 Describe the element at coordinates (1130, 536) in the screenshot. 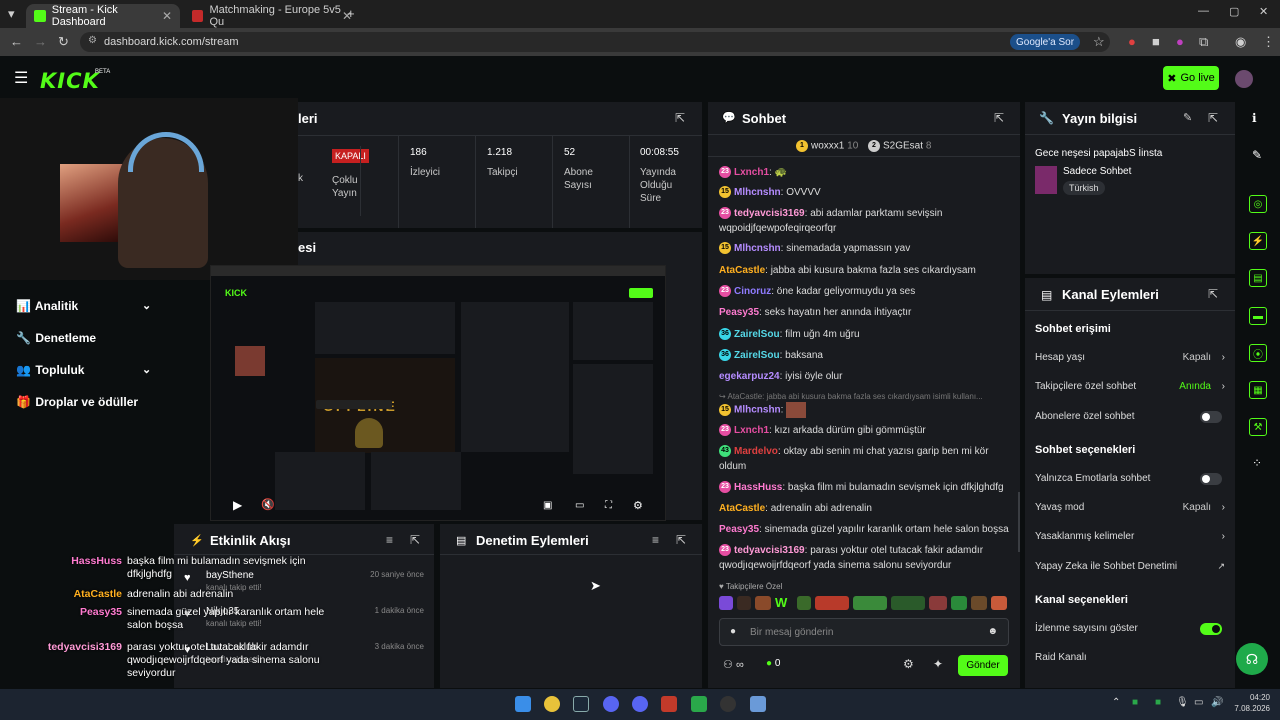

I see `setting-banned-words: Yasaklanmış kelimeler ›` at that location.